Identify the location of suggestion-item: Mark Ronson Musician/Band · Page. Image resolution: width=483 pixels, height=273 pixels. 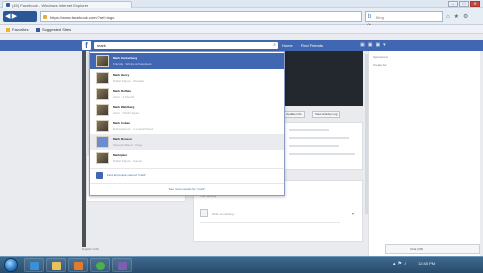
(187, 142).